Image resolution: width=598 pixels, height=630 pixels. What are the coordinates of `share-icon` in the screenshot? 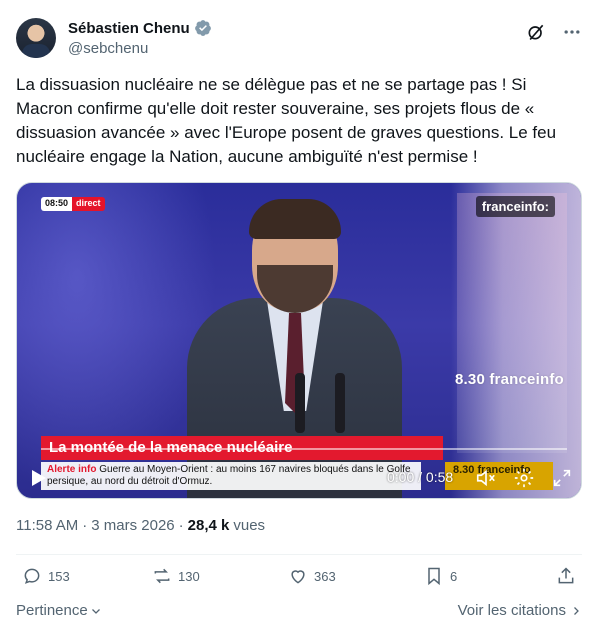 It's located at (566, 575).